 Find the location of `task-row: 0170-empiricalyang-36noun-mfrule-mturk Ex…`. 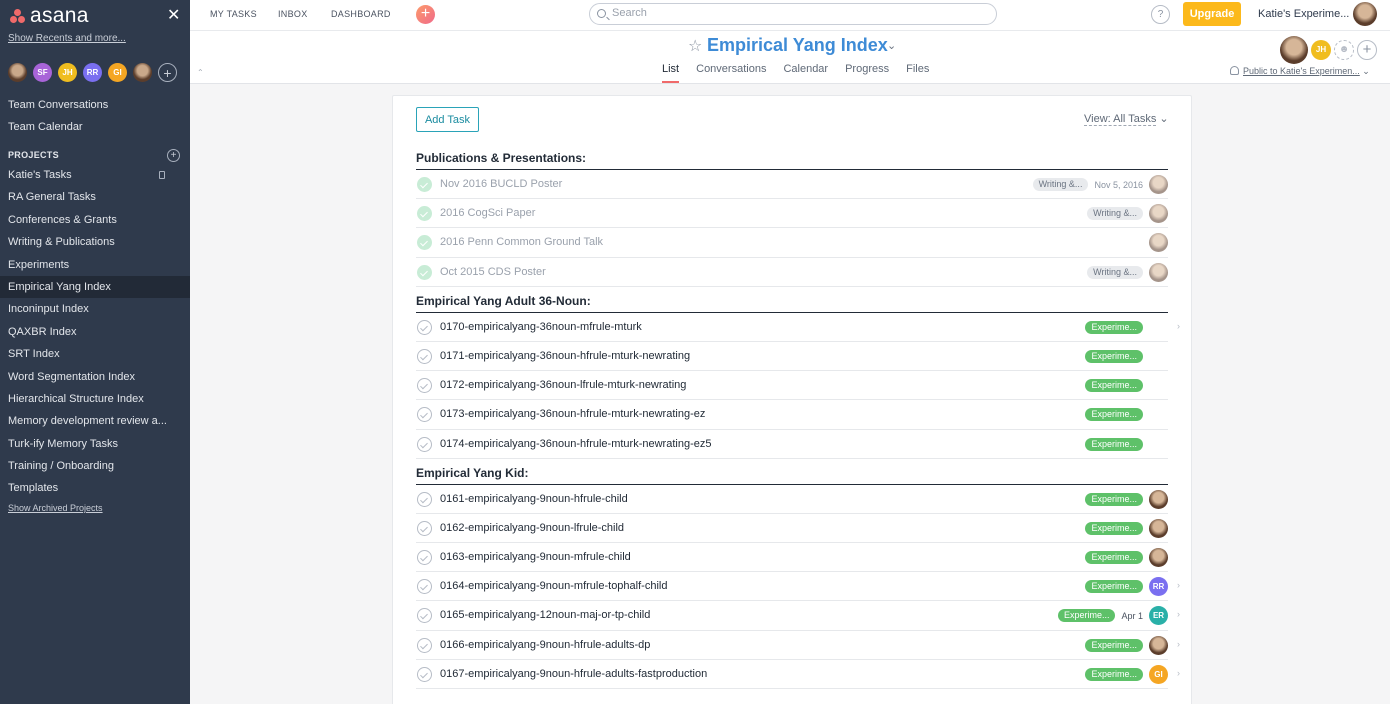

task-row: 0170-empiricalyang-36noun-mfrule-mturk Ex… is located at coordinates (798, 327).